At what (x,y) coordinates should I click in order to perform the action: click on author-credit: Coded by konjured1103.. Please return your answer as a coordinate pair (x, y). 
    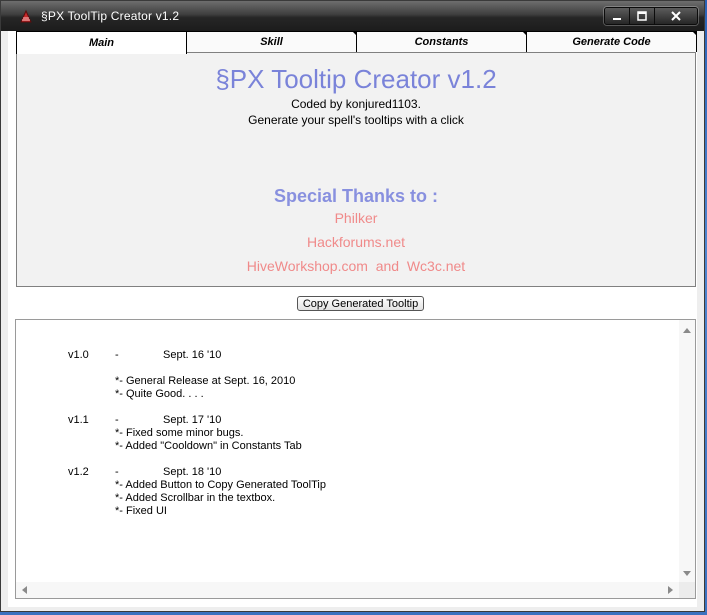
    Looking at the image, I should click on (356, 104).